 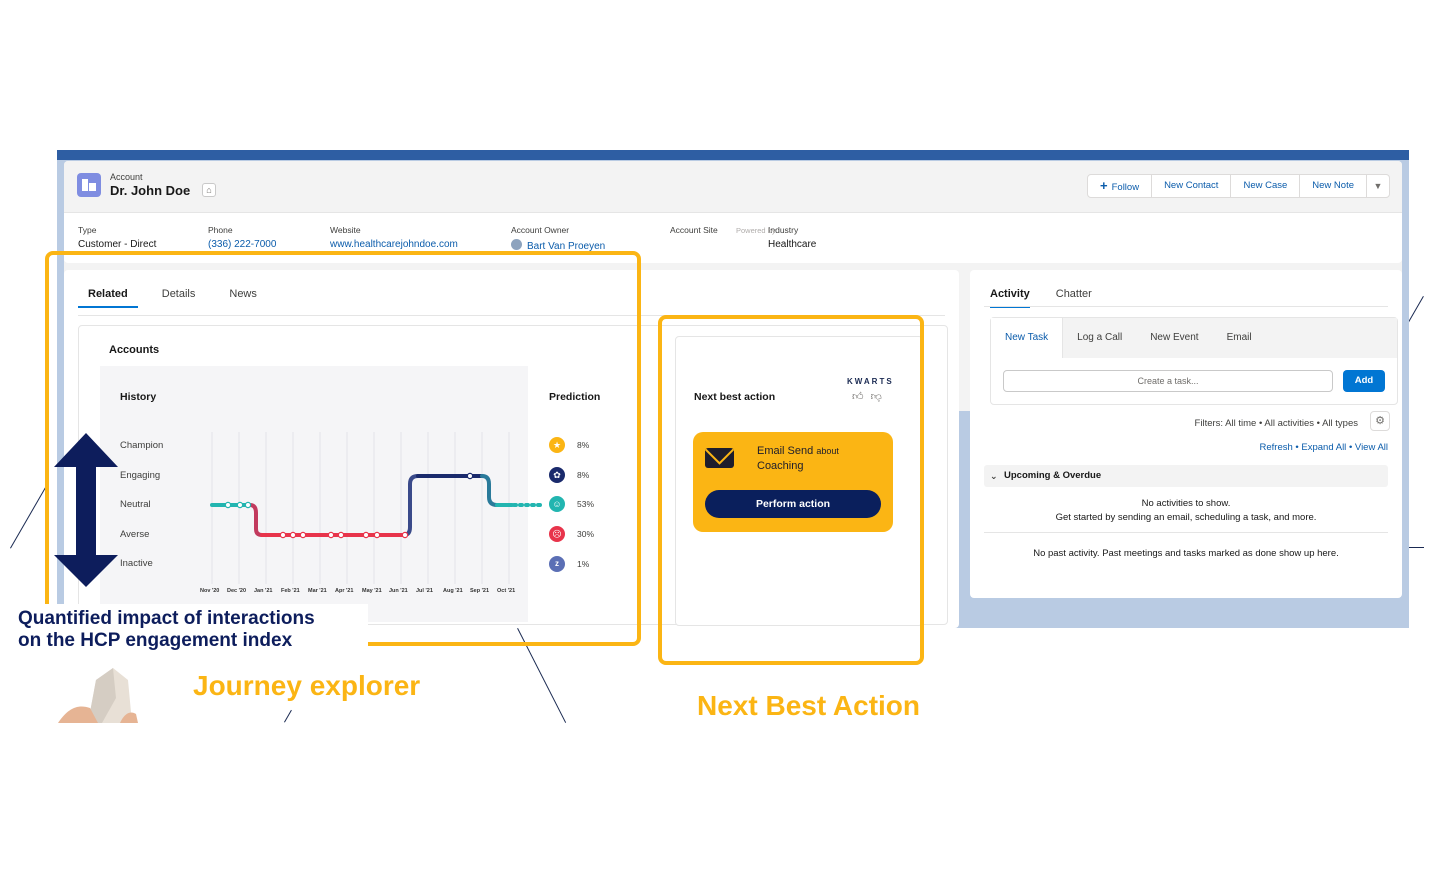 I want to click on powered-by-label: Powered by, so click(x=756, y=230).